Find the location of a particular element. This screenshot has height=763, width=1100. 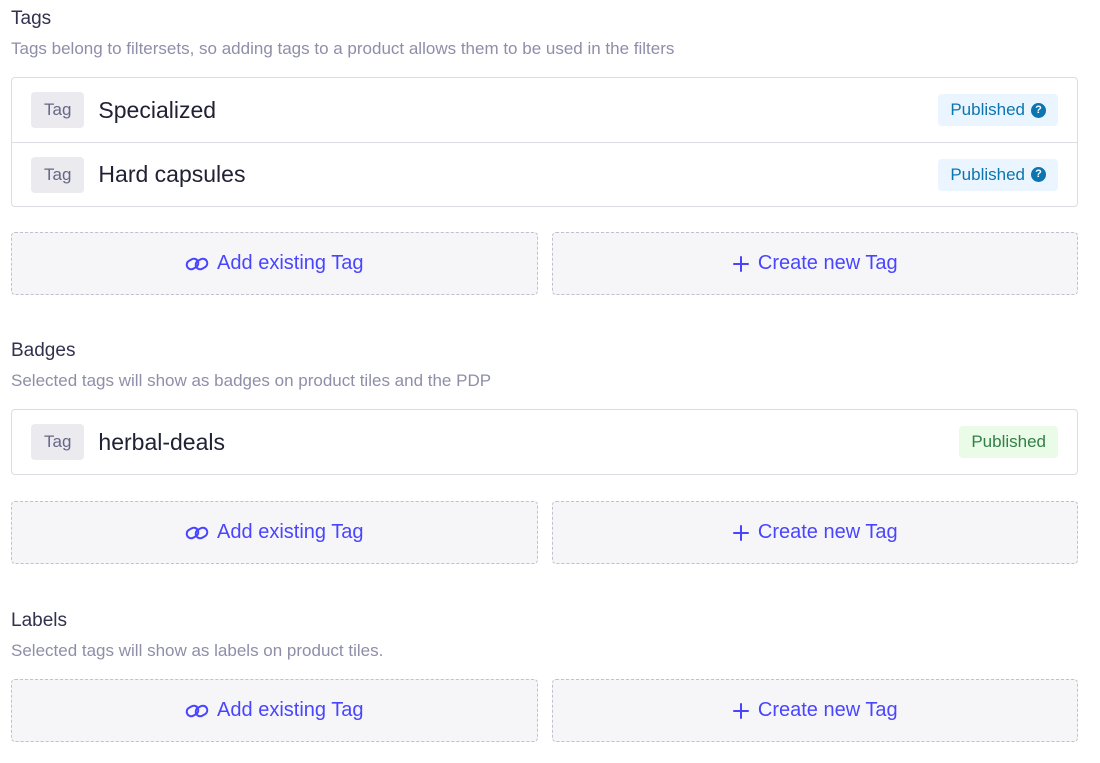

badges-actions: Add existing Tag Create new Tag is located at coordinates (544, 532).